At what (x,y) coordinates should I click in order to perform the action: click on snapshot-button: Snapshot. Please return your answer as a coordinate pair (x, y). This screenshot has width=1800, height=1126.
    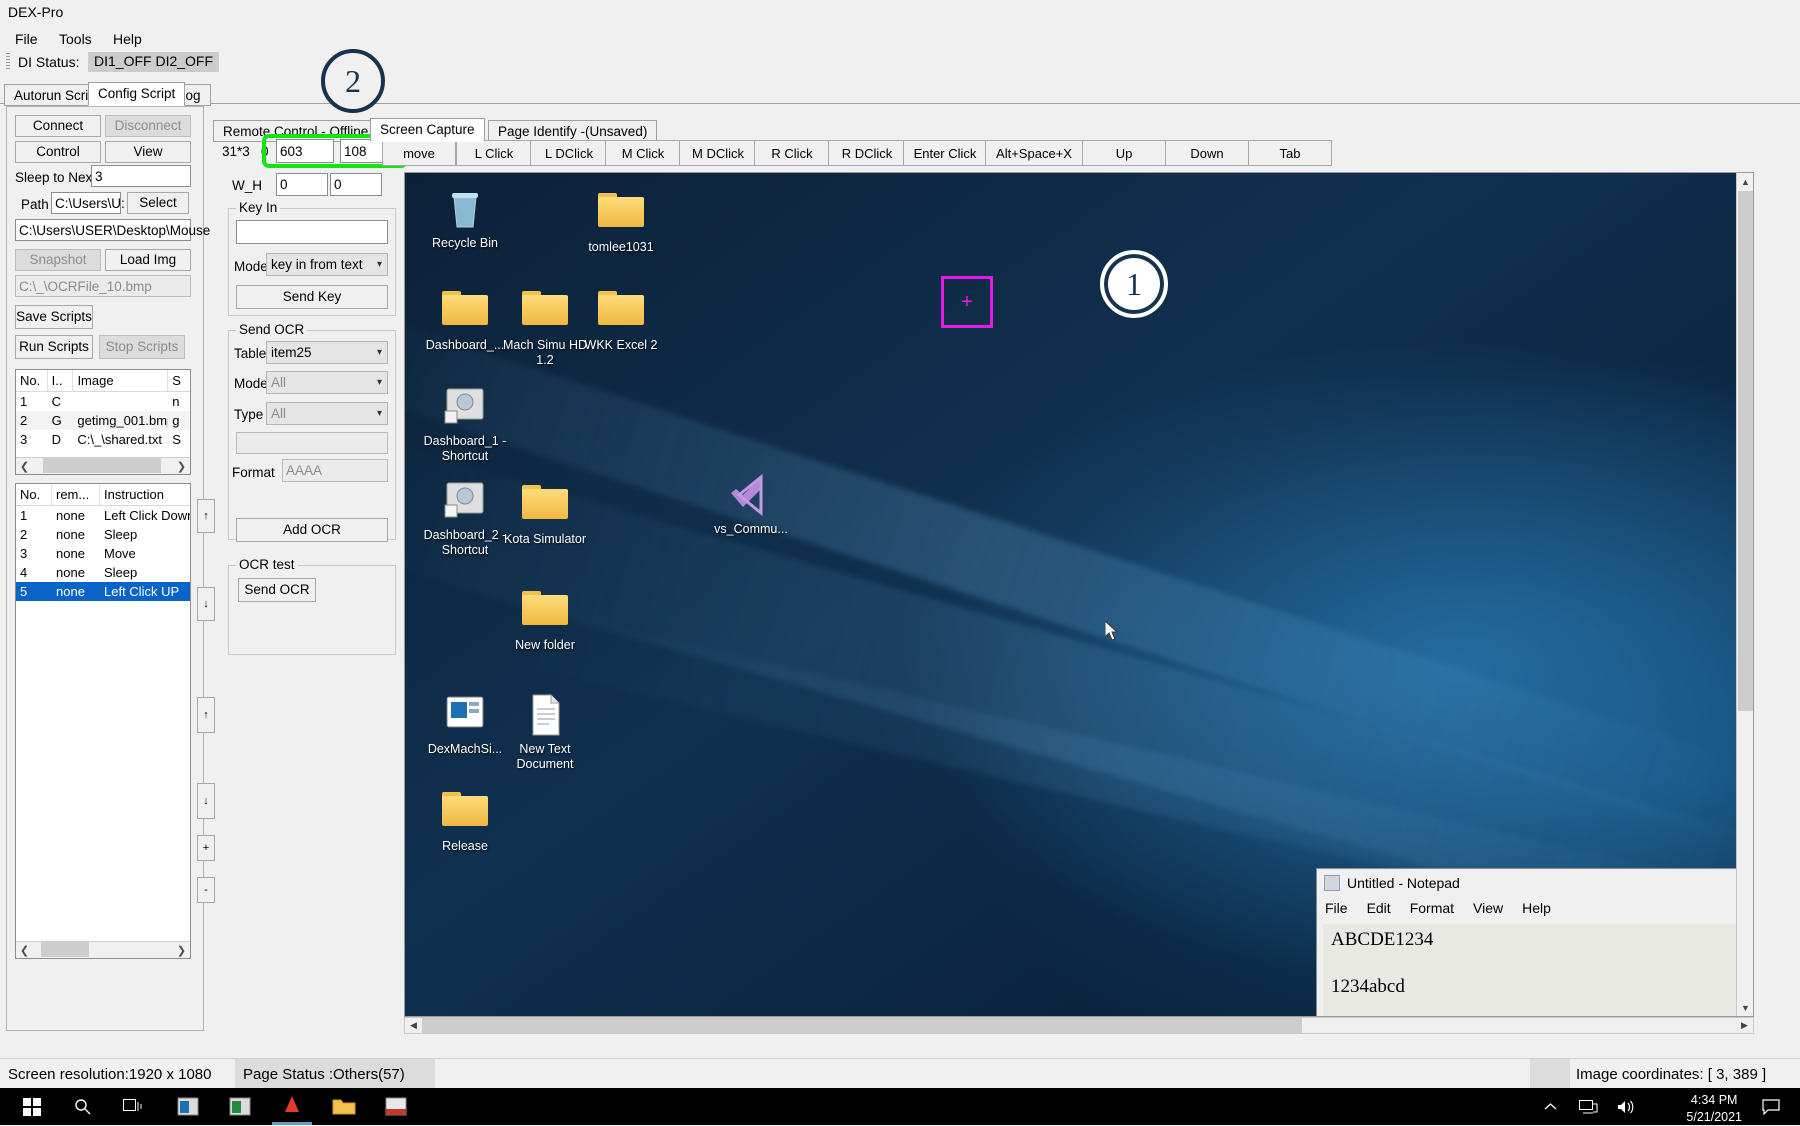
    Looking at the image, I should click on (58, 260).